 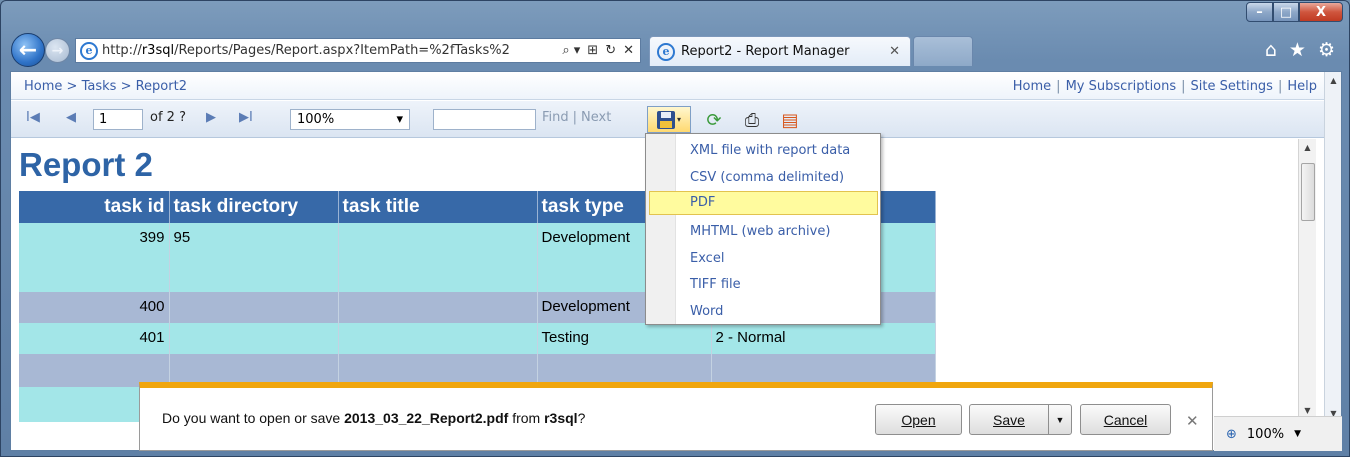 I want to click on cell-task-type: Testing, so click(x=624, y=338).